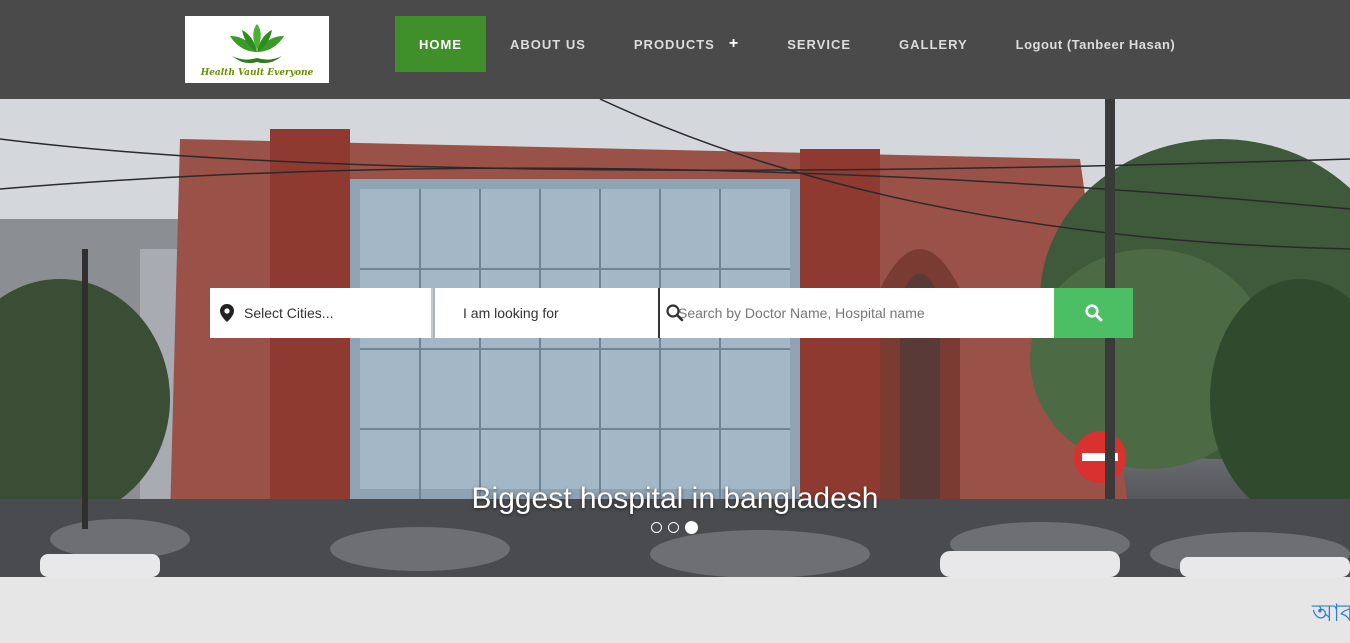  Describe the element at coordinates (850, 313) in the screenshot. I see `search-input` at that location.